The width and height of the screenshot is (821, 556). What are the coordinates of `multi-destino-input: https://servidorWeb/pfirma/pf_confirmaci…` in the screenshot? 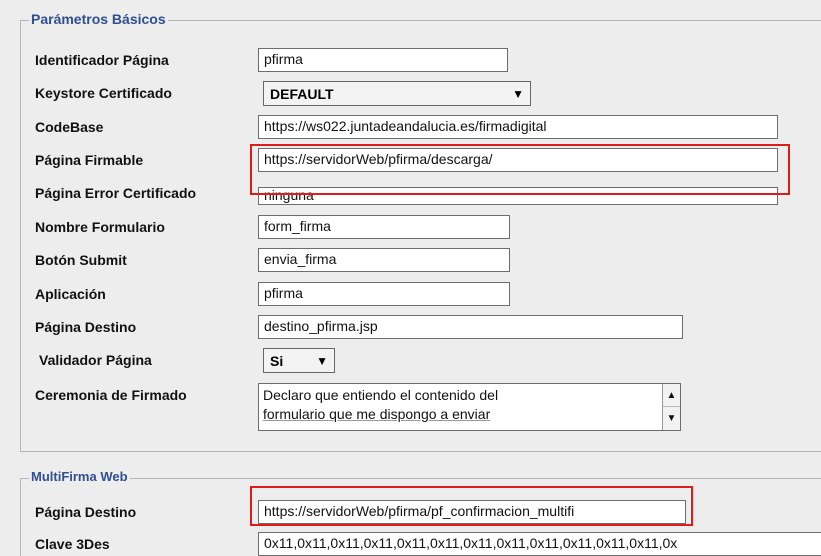 It's located at (472, 512).